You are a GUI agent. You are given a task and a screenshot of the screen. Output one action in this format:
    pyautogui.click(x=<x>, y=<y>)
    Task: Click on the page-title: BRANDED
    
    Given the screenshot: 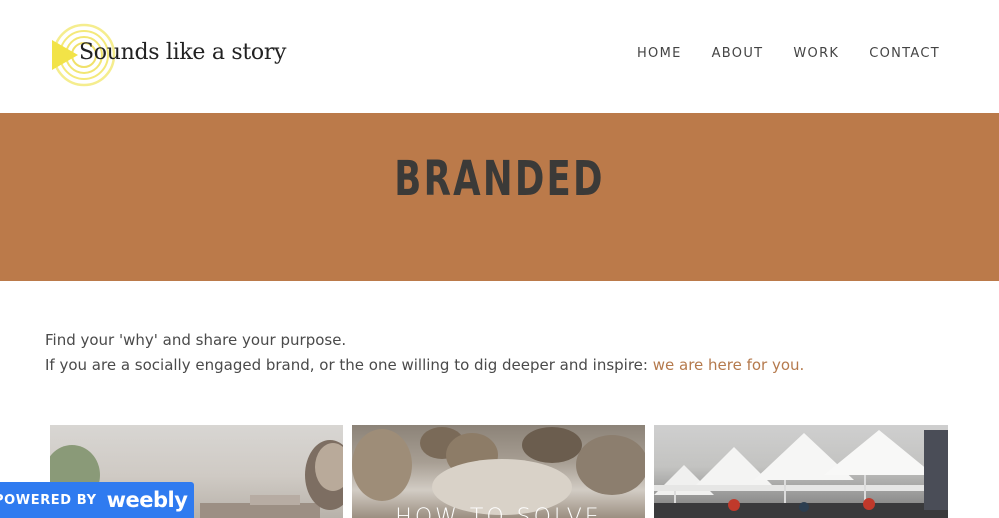 What is the action you would take?
    pyautogui.click(x=499, y=179)
    